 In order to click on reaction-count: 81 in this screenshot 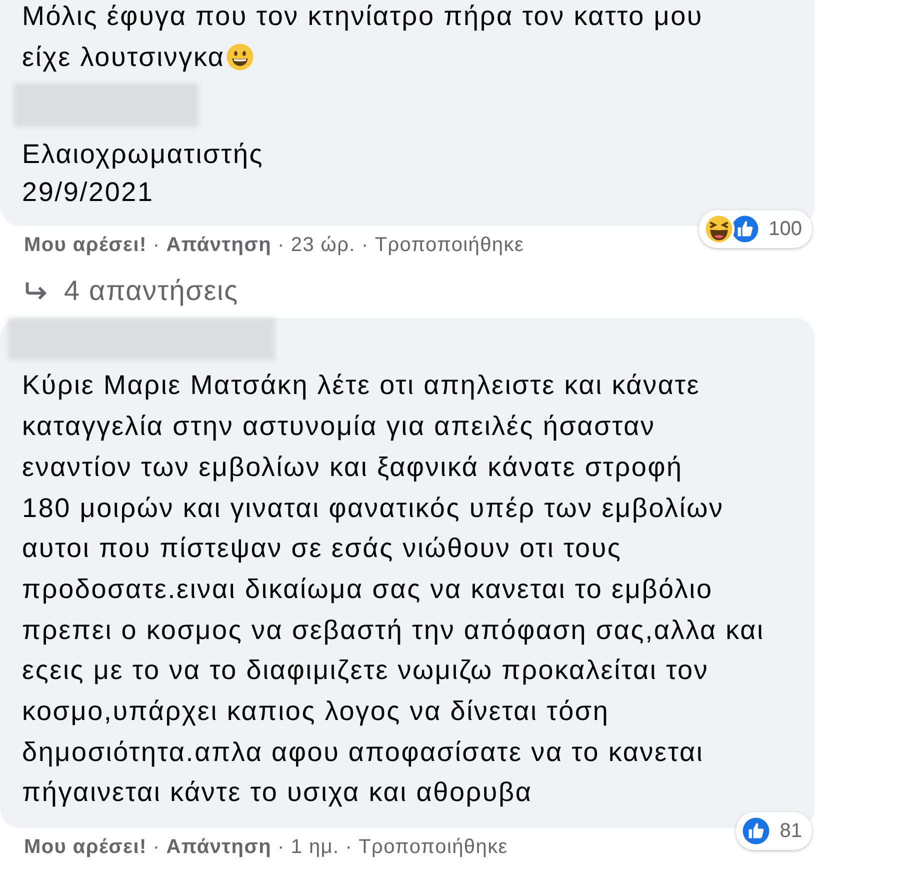, I will do `click(791, 831)`.